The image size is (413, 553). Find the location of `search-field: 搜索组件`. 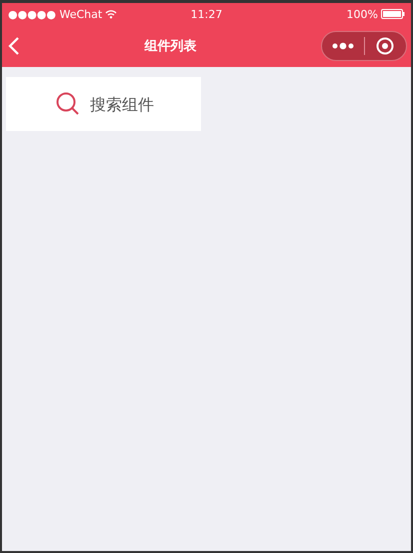

search-field: 搜索组件 is located at coordinates (103, 104).